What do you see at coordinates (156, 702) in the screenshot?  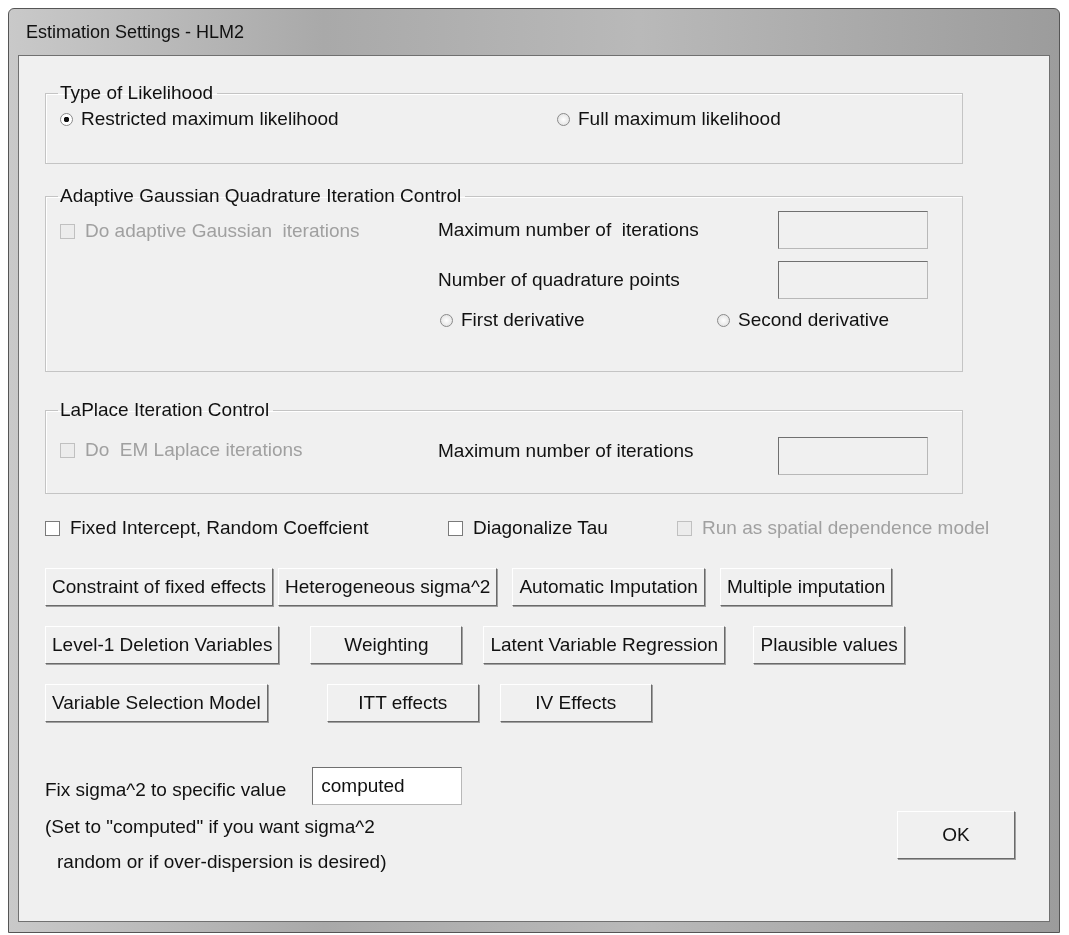 I see `dialog-button: Variable Selection Model` at bounding box center [156, 702].